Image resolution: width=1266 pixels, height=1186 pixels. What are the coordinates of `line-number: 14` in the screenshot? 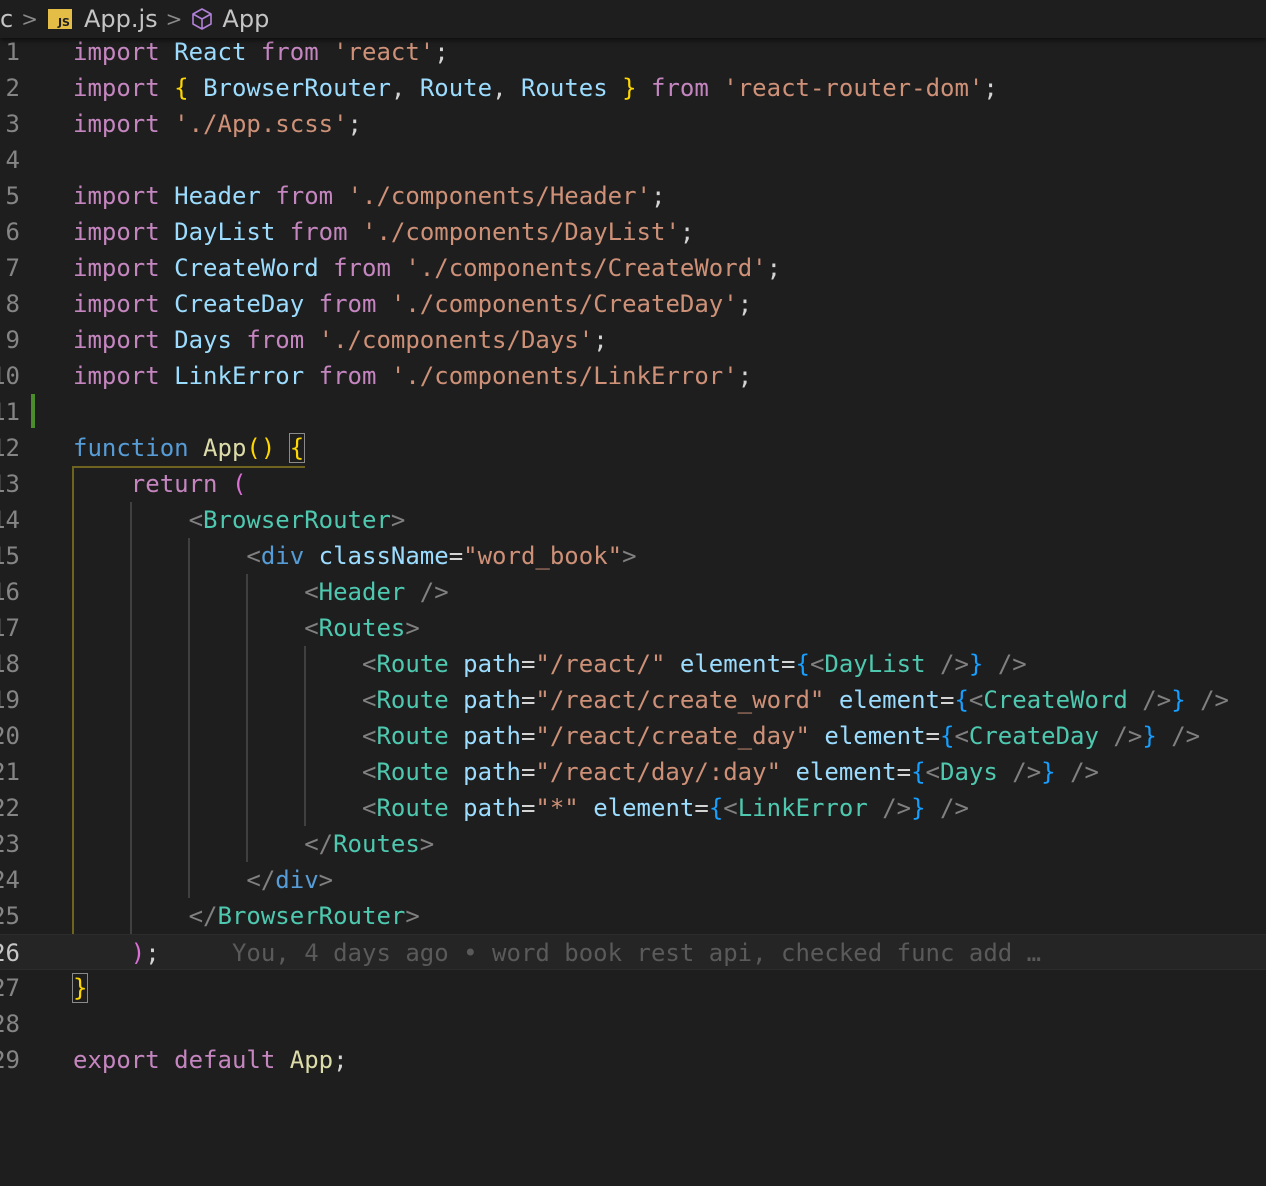 It's located at (10, 520).